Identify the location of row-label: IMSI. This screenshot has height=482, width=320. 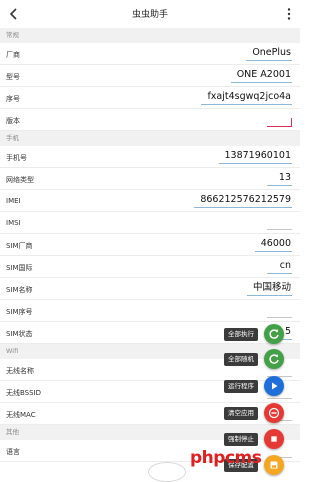
(13, 223).